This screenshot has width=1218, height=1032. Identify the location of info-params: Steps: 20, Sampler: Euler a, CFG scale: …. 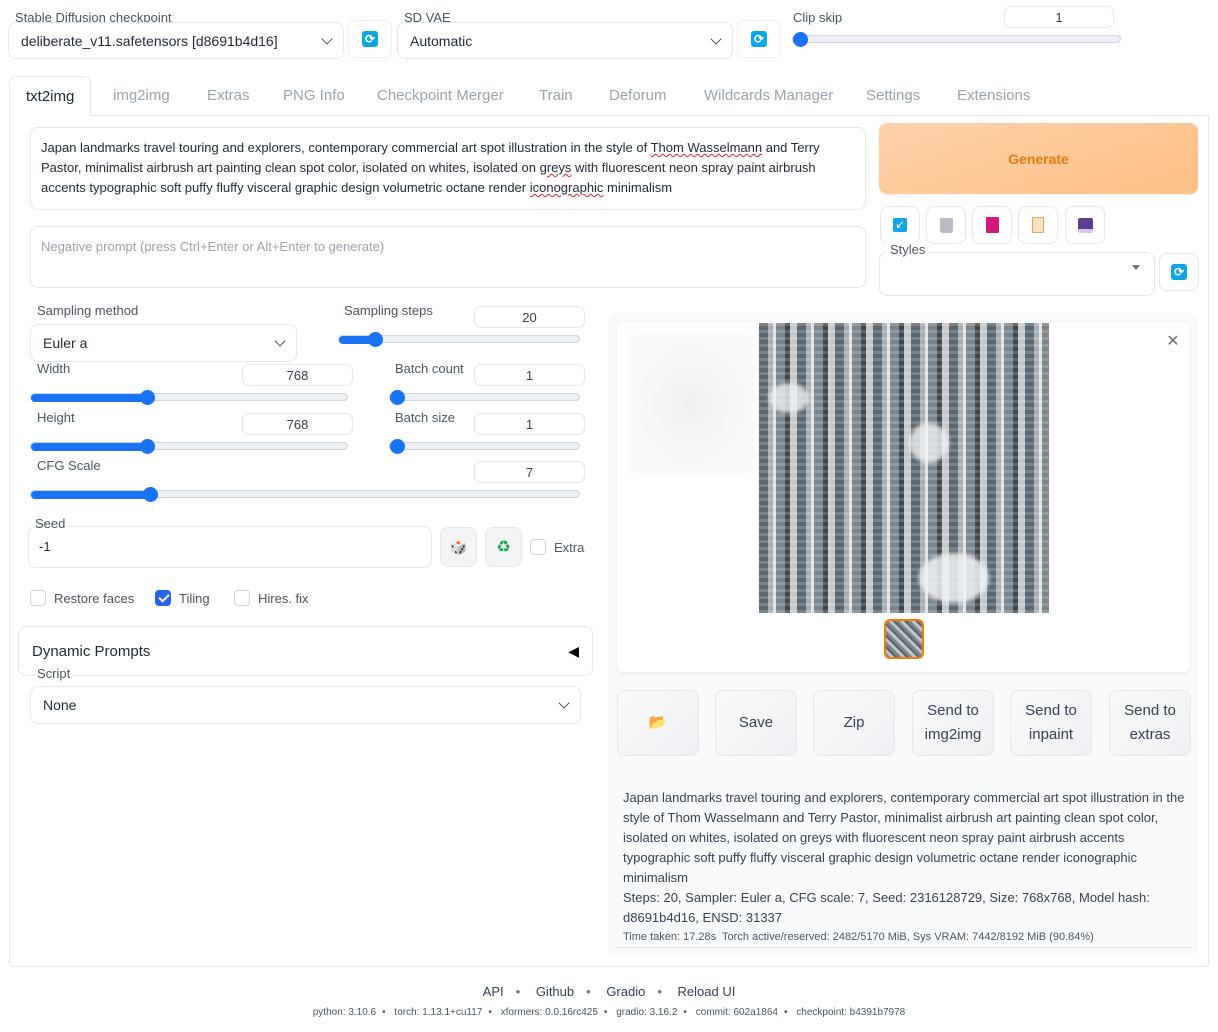
(886, 907).